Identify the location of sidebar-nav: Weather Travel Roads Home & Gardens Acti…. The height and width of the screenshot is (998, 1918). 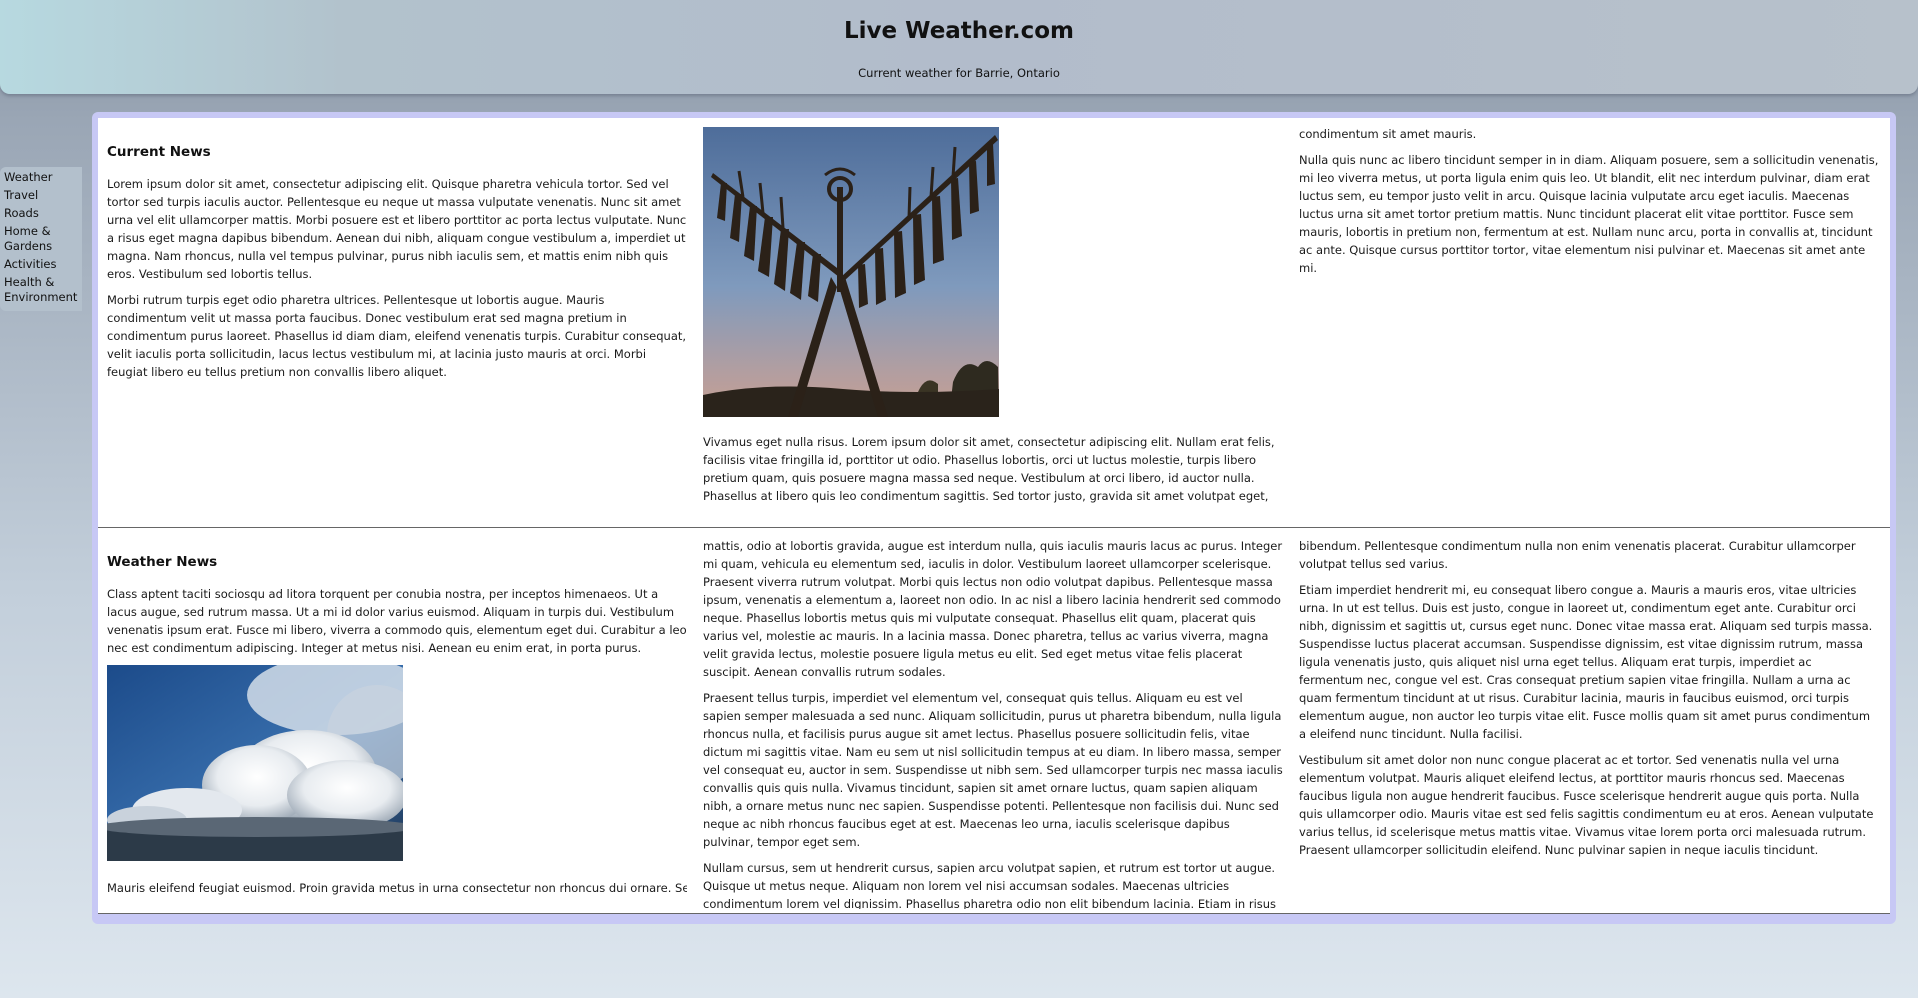
(41, 239).